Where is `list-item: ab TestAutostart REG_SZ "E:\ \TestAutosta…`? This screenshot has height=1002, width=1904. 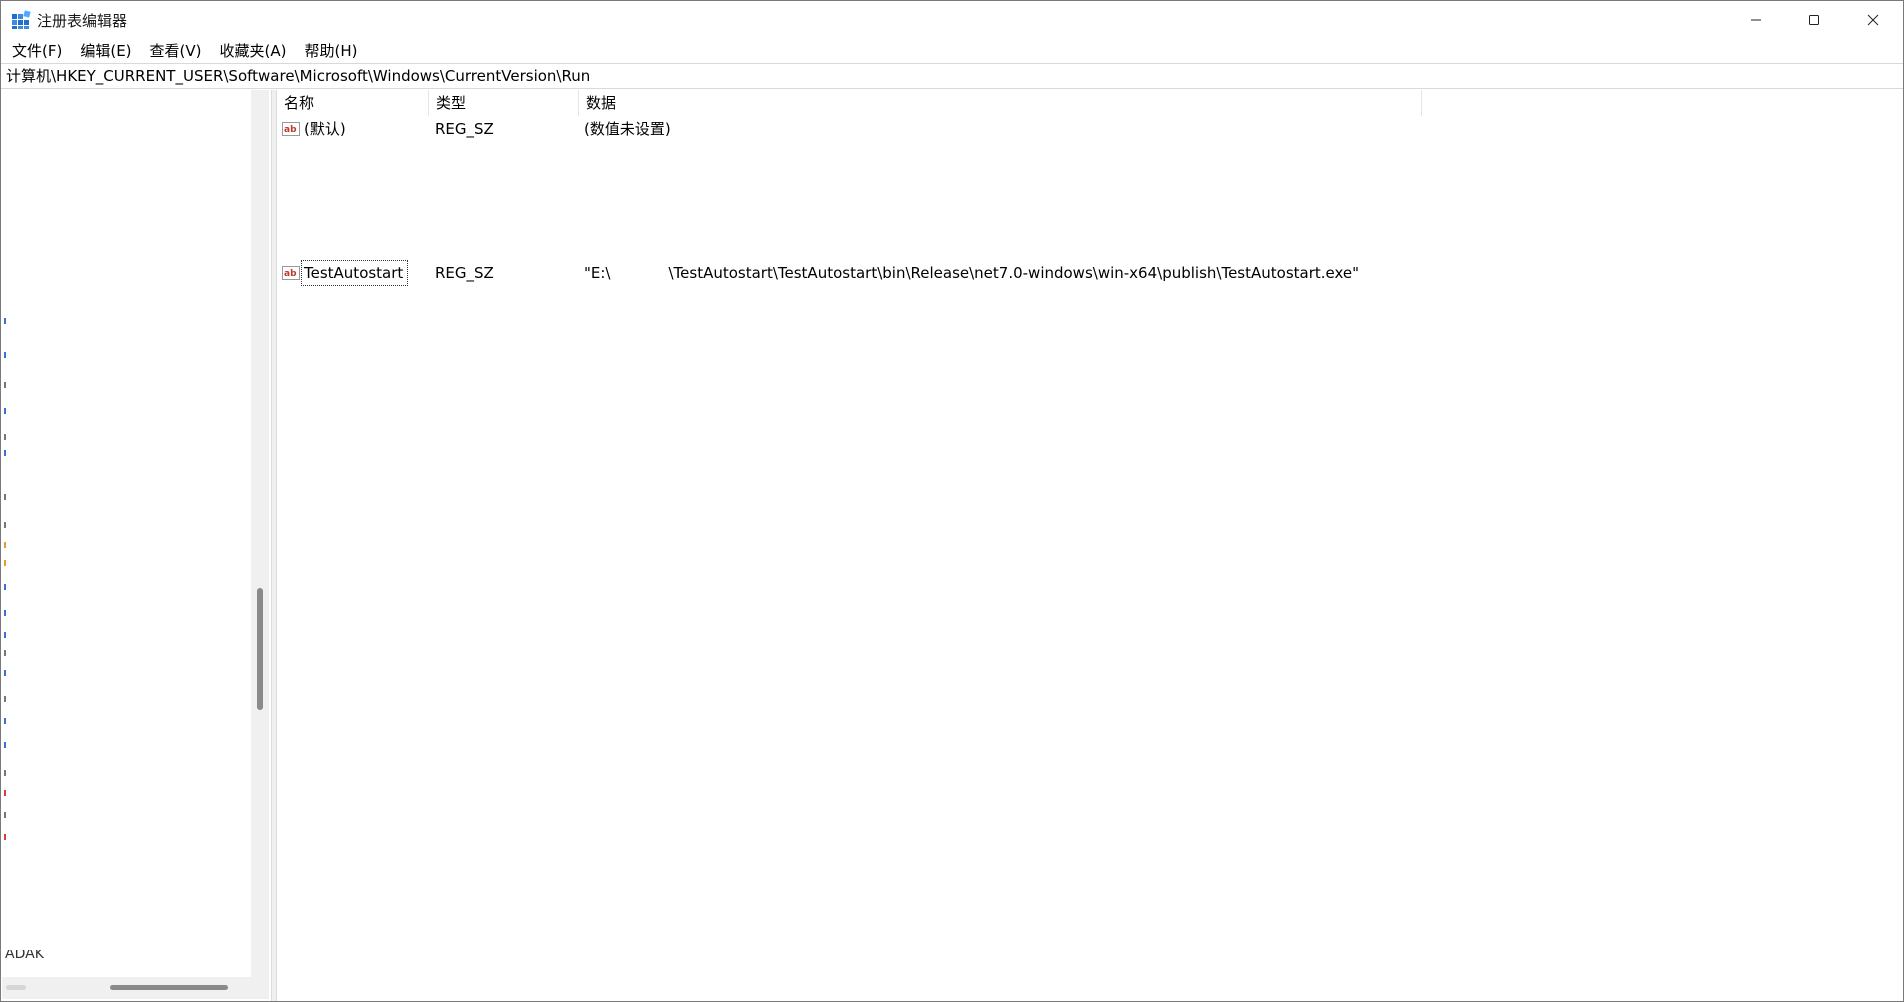 list-item: ab TestAutostart REG_SZ "E:\ \TestAutosta… is located at coordinates (1090, 273).